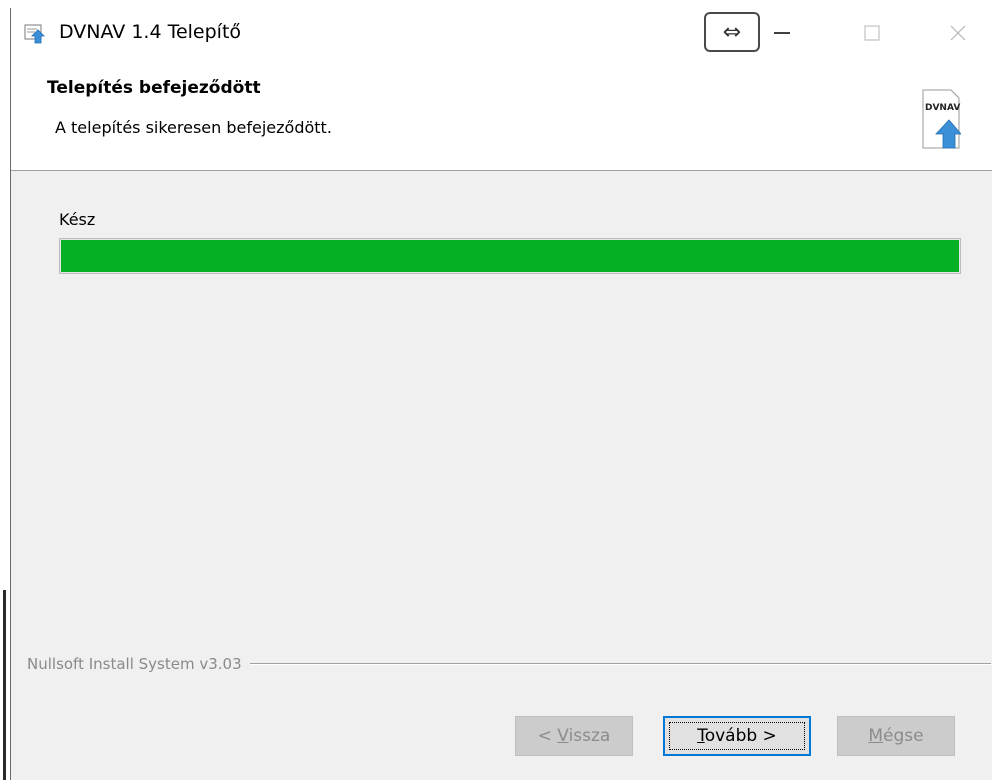 The image size is (992, 780). I want to click on installer-icon, so click(34, 34).